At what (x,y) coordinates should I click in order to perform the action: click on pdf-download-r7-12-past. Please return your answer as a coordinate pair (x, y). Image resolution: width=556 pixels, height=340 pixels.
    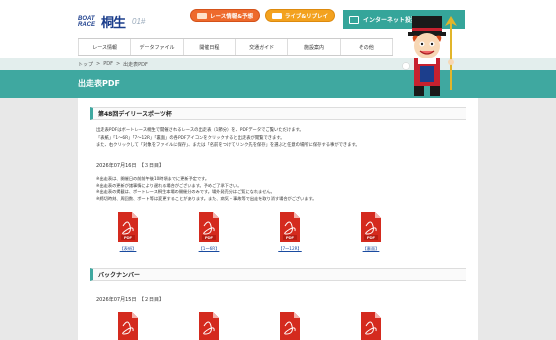
    Looking at the image, I should click on (290, 326).